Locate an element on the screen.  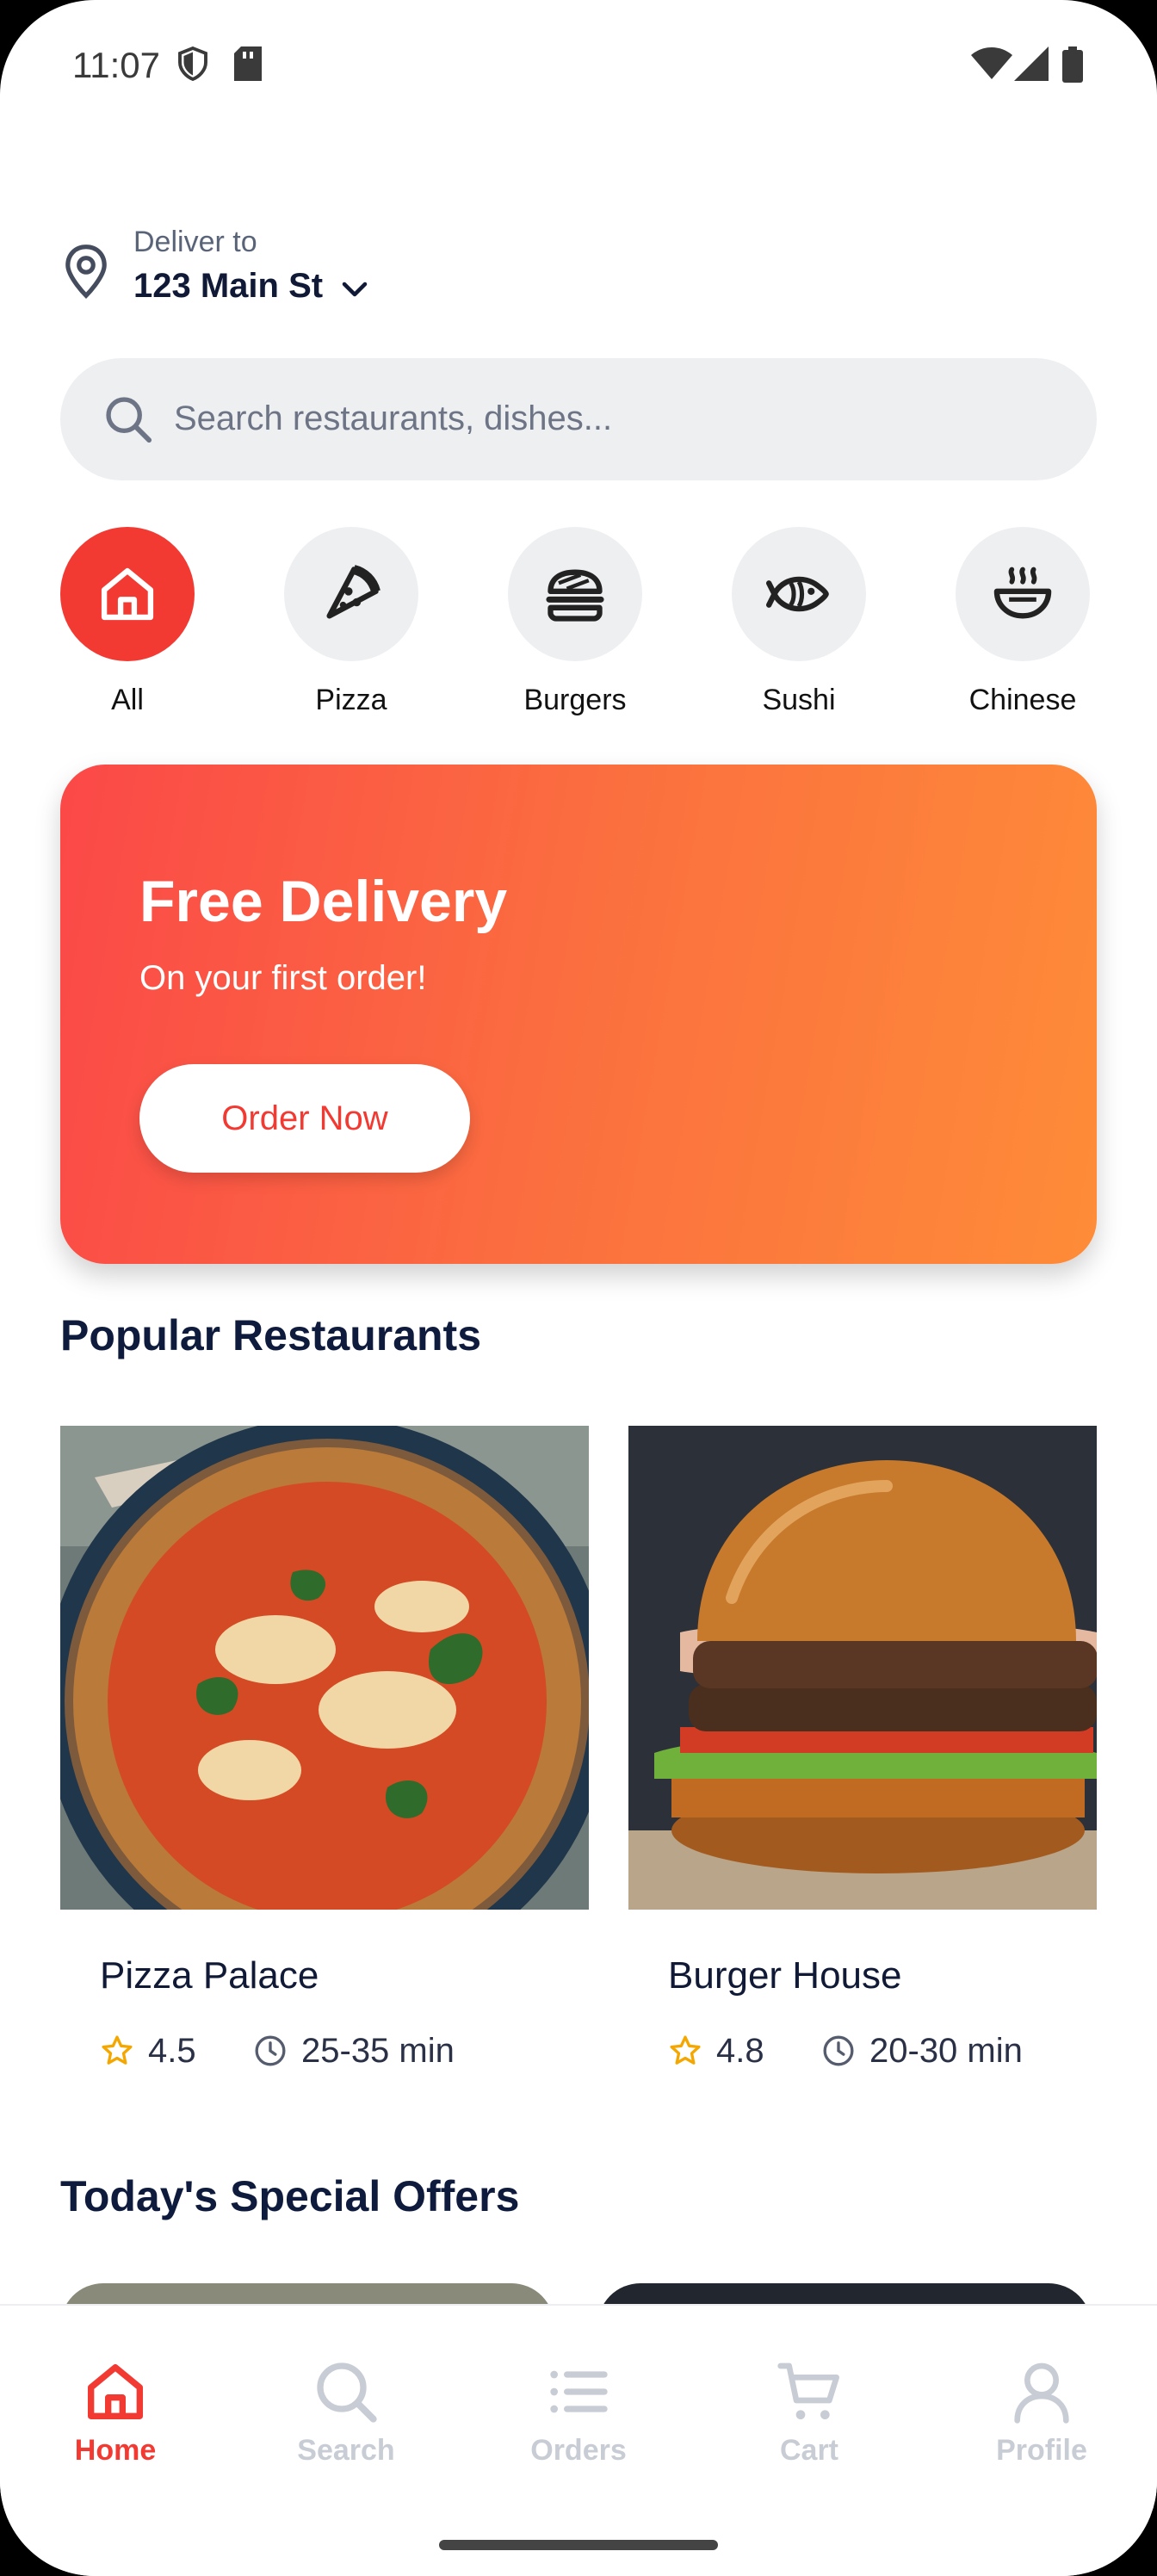
nav-profile: Profile is located at coordinates (1042, 2412).